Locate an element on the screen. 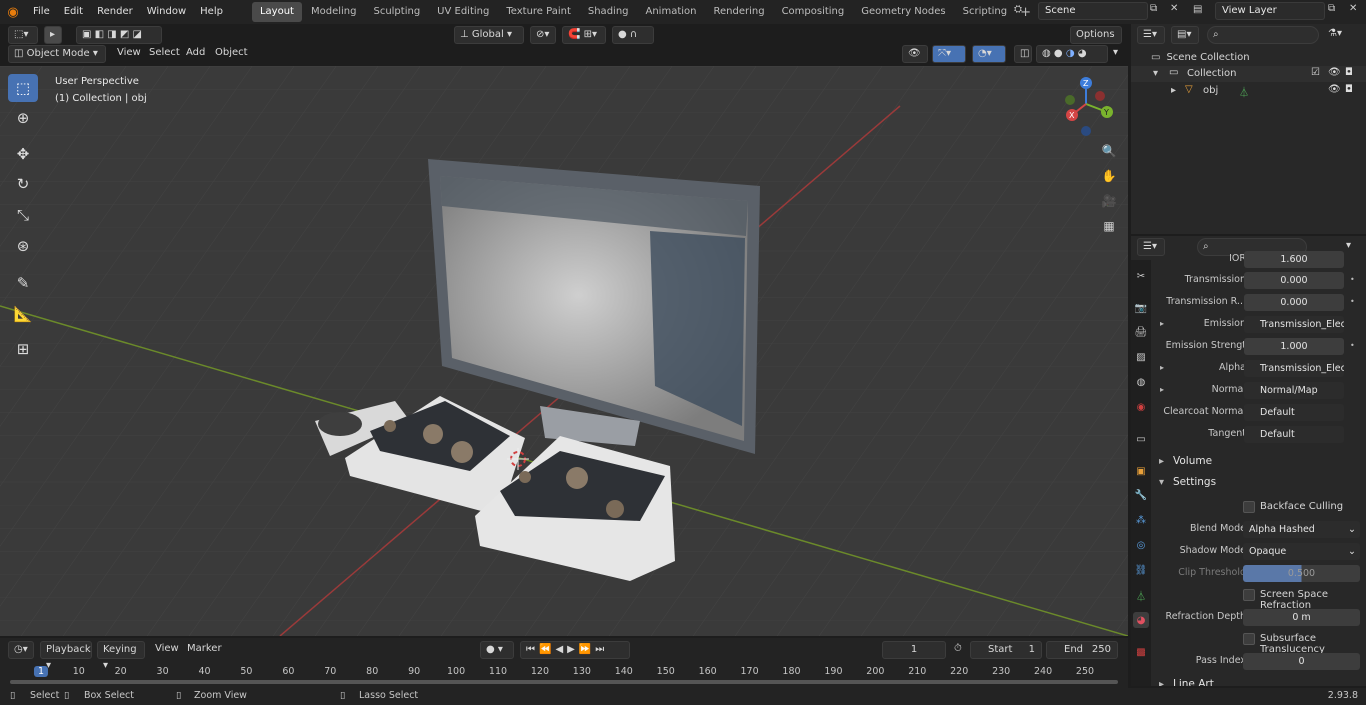 This screenshot has width=1366, height=705. snap-toggle: 🧲 ⊞▾ is located at coordinates (584, 35).